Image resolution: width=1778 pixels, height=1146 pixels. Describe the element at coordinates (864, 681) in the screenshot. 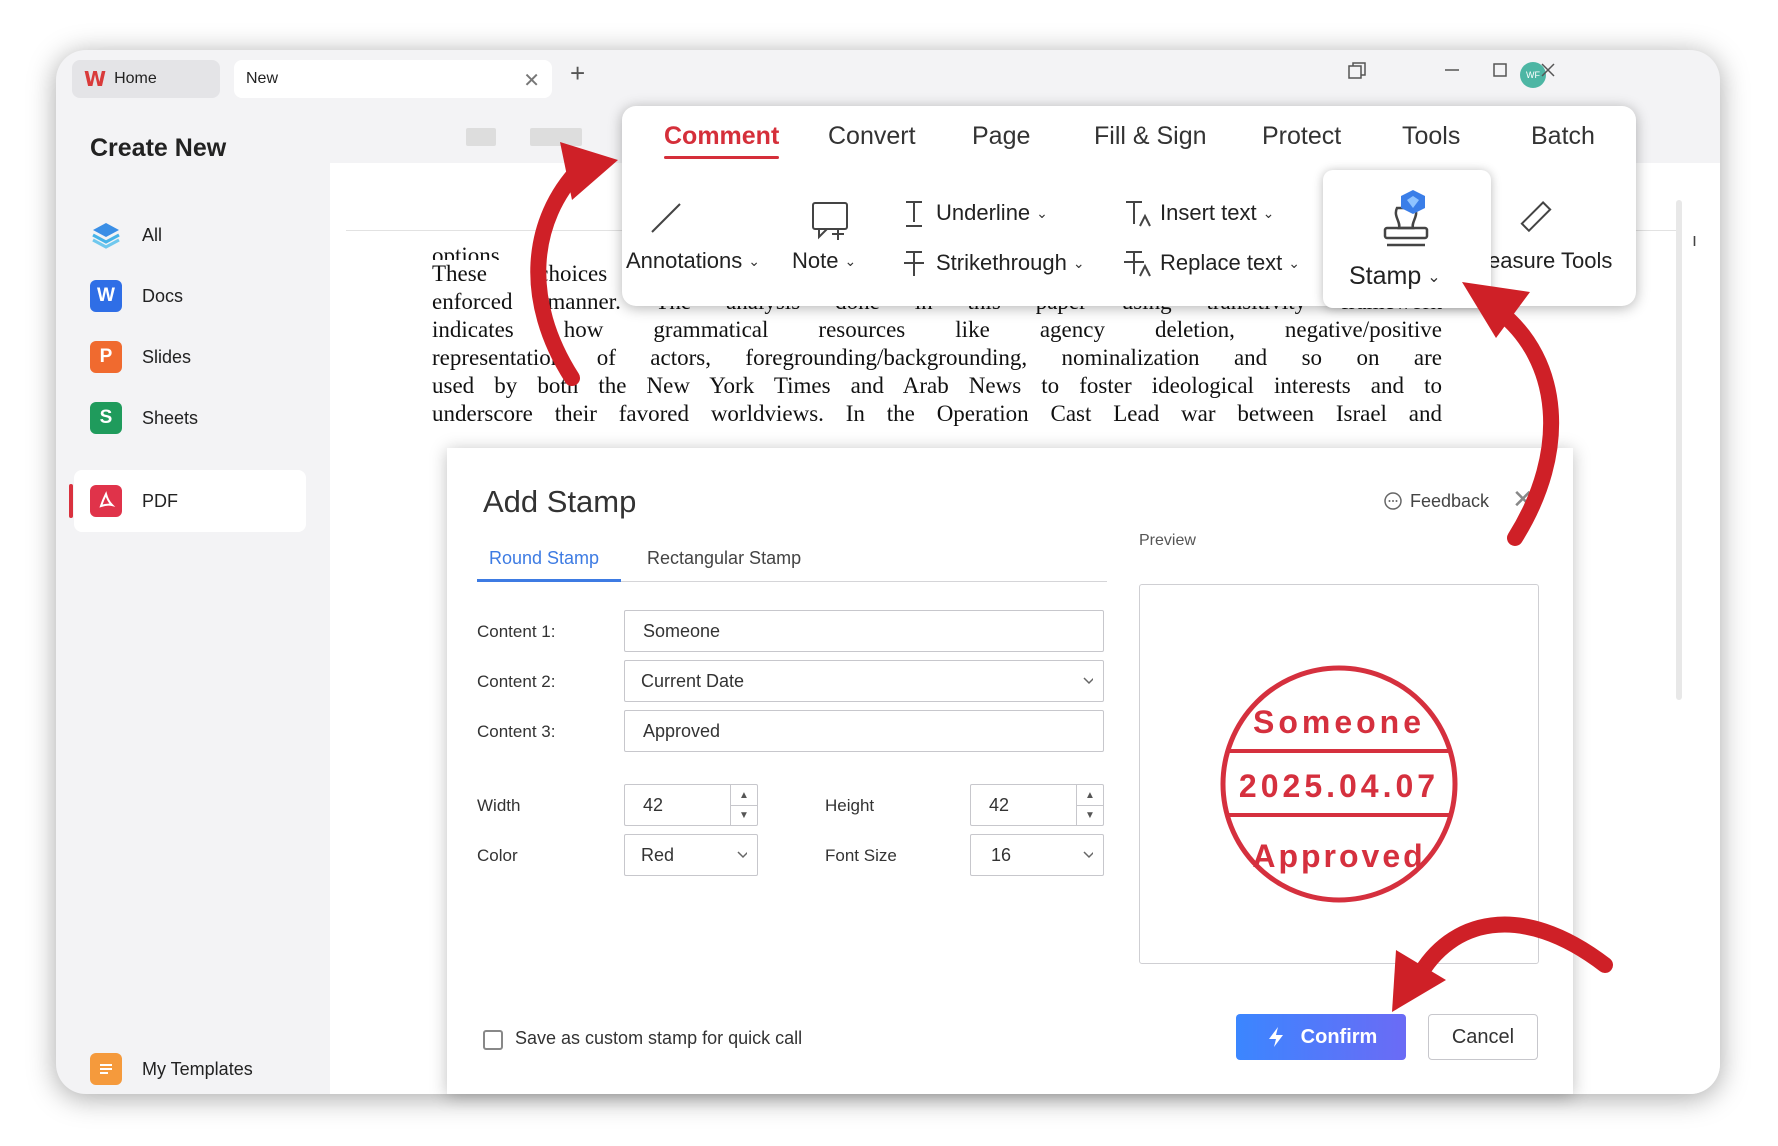

I see `content2-select: Current Date` at that location.